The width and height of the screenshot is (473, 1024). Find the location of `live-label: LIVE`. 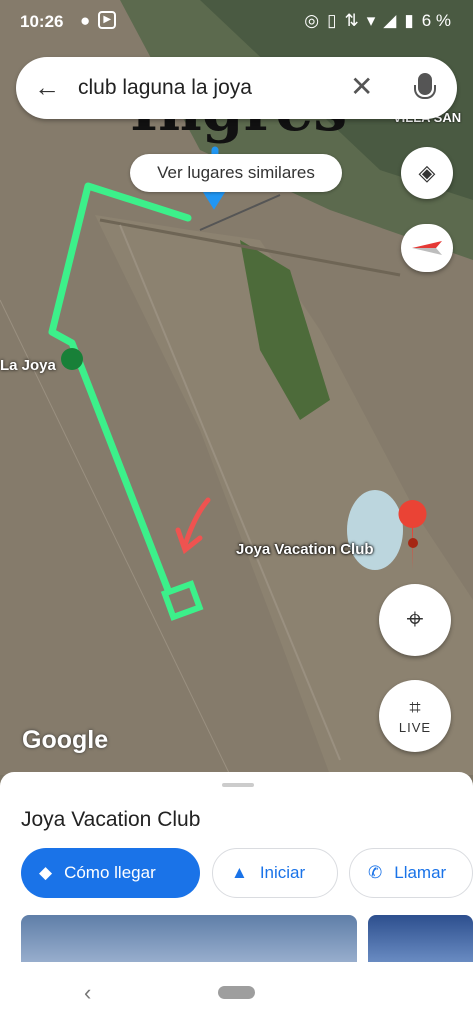

live-label: LIVE is located at coordinates (415, 727).